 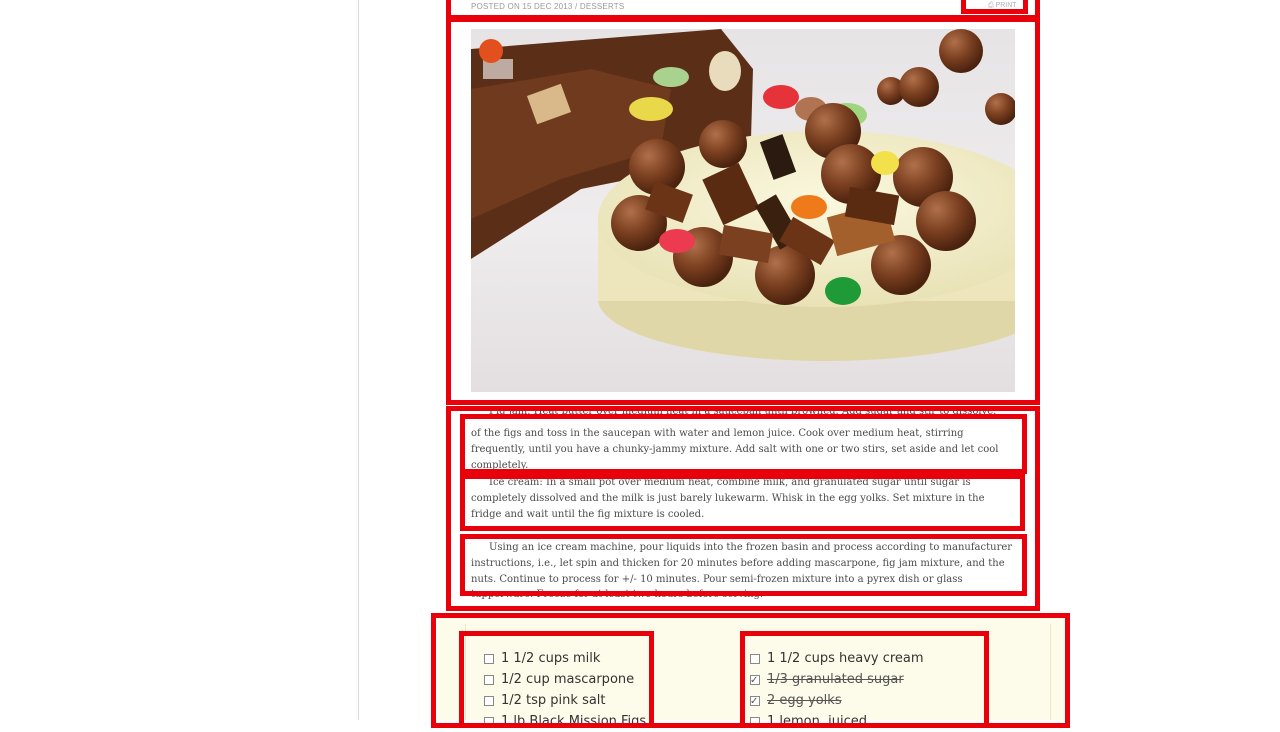 I want to click on highlight-box-ingredients-right, so click(x=864, y=679).